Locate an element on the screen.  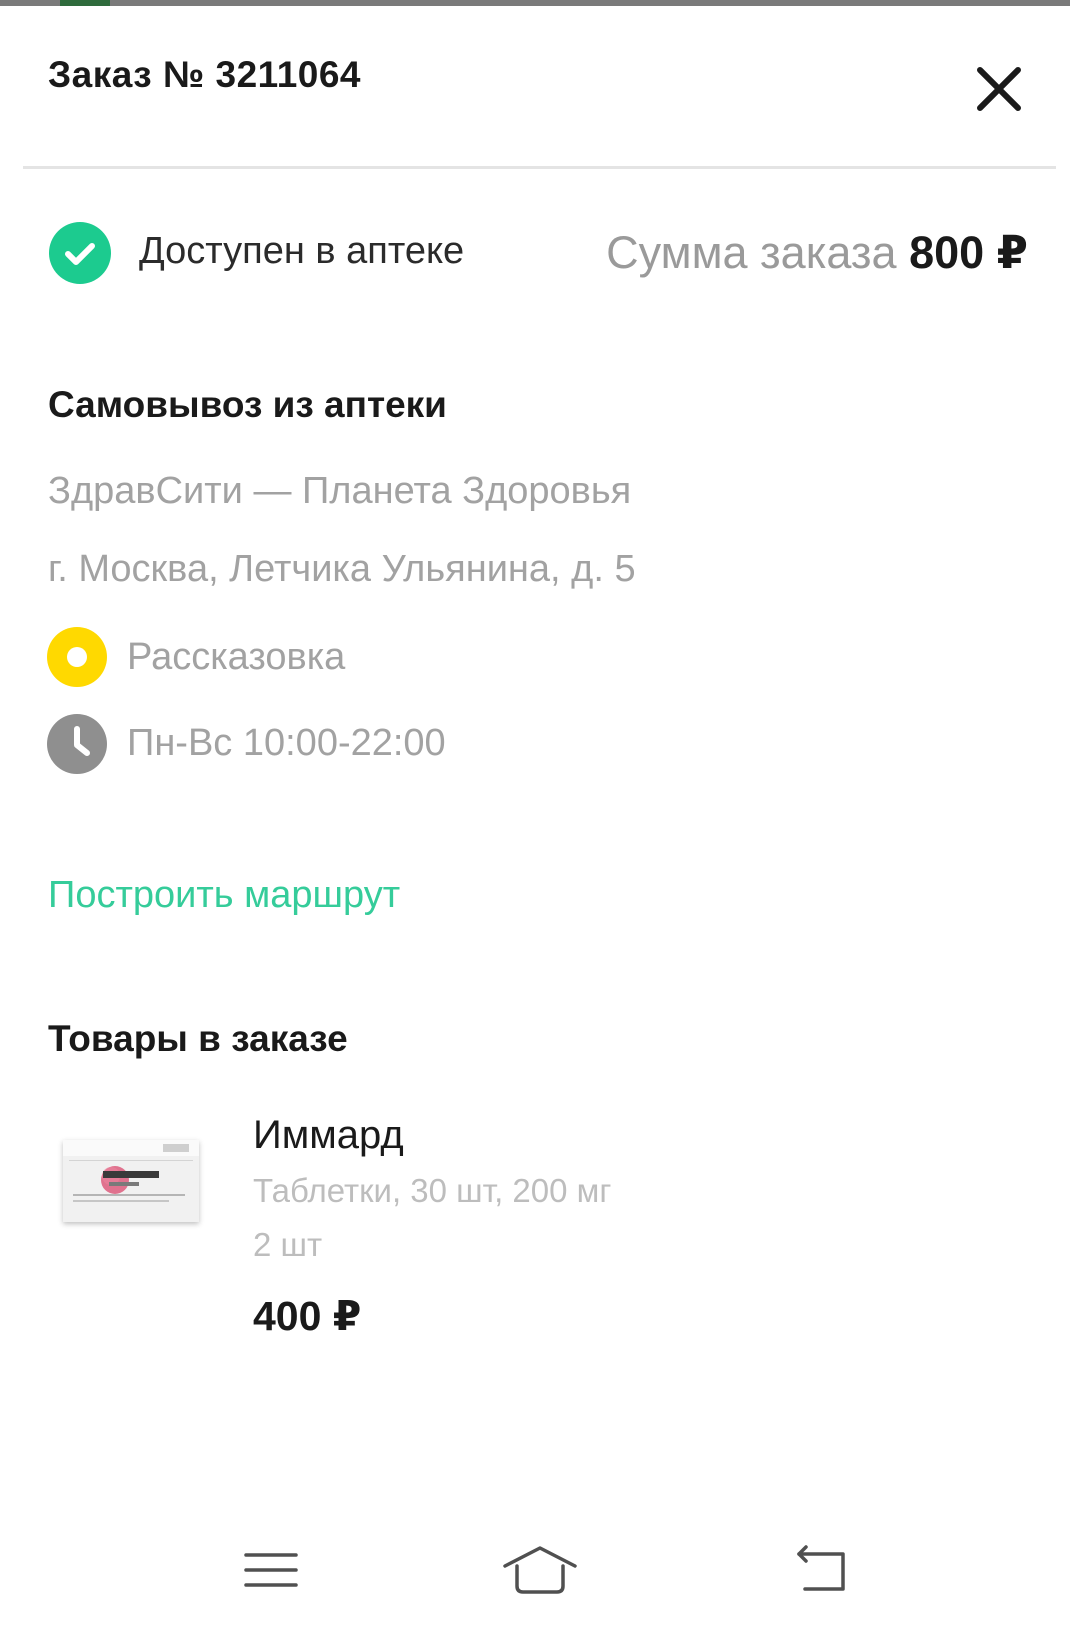
pharmacy-address: г. Москва, Летчика Ульянина, д. 5 is located at coordinates (342, 569).